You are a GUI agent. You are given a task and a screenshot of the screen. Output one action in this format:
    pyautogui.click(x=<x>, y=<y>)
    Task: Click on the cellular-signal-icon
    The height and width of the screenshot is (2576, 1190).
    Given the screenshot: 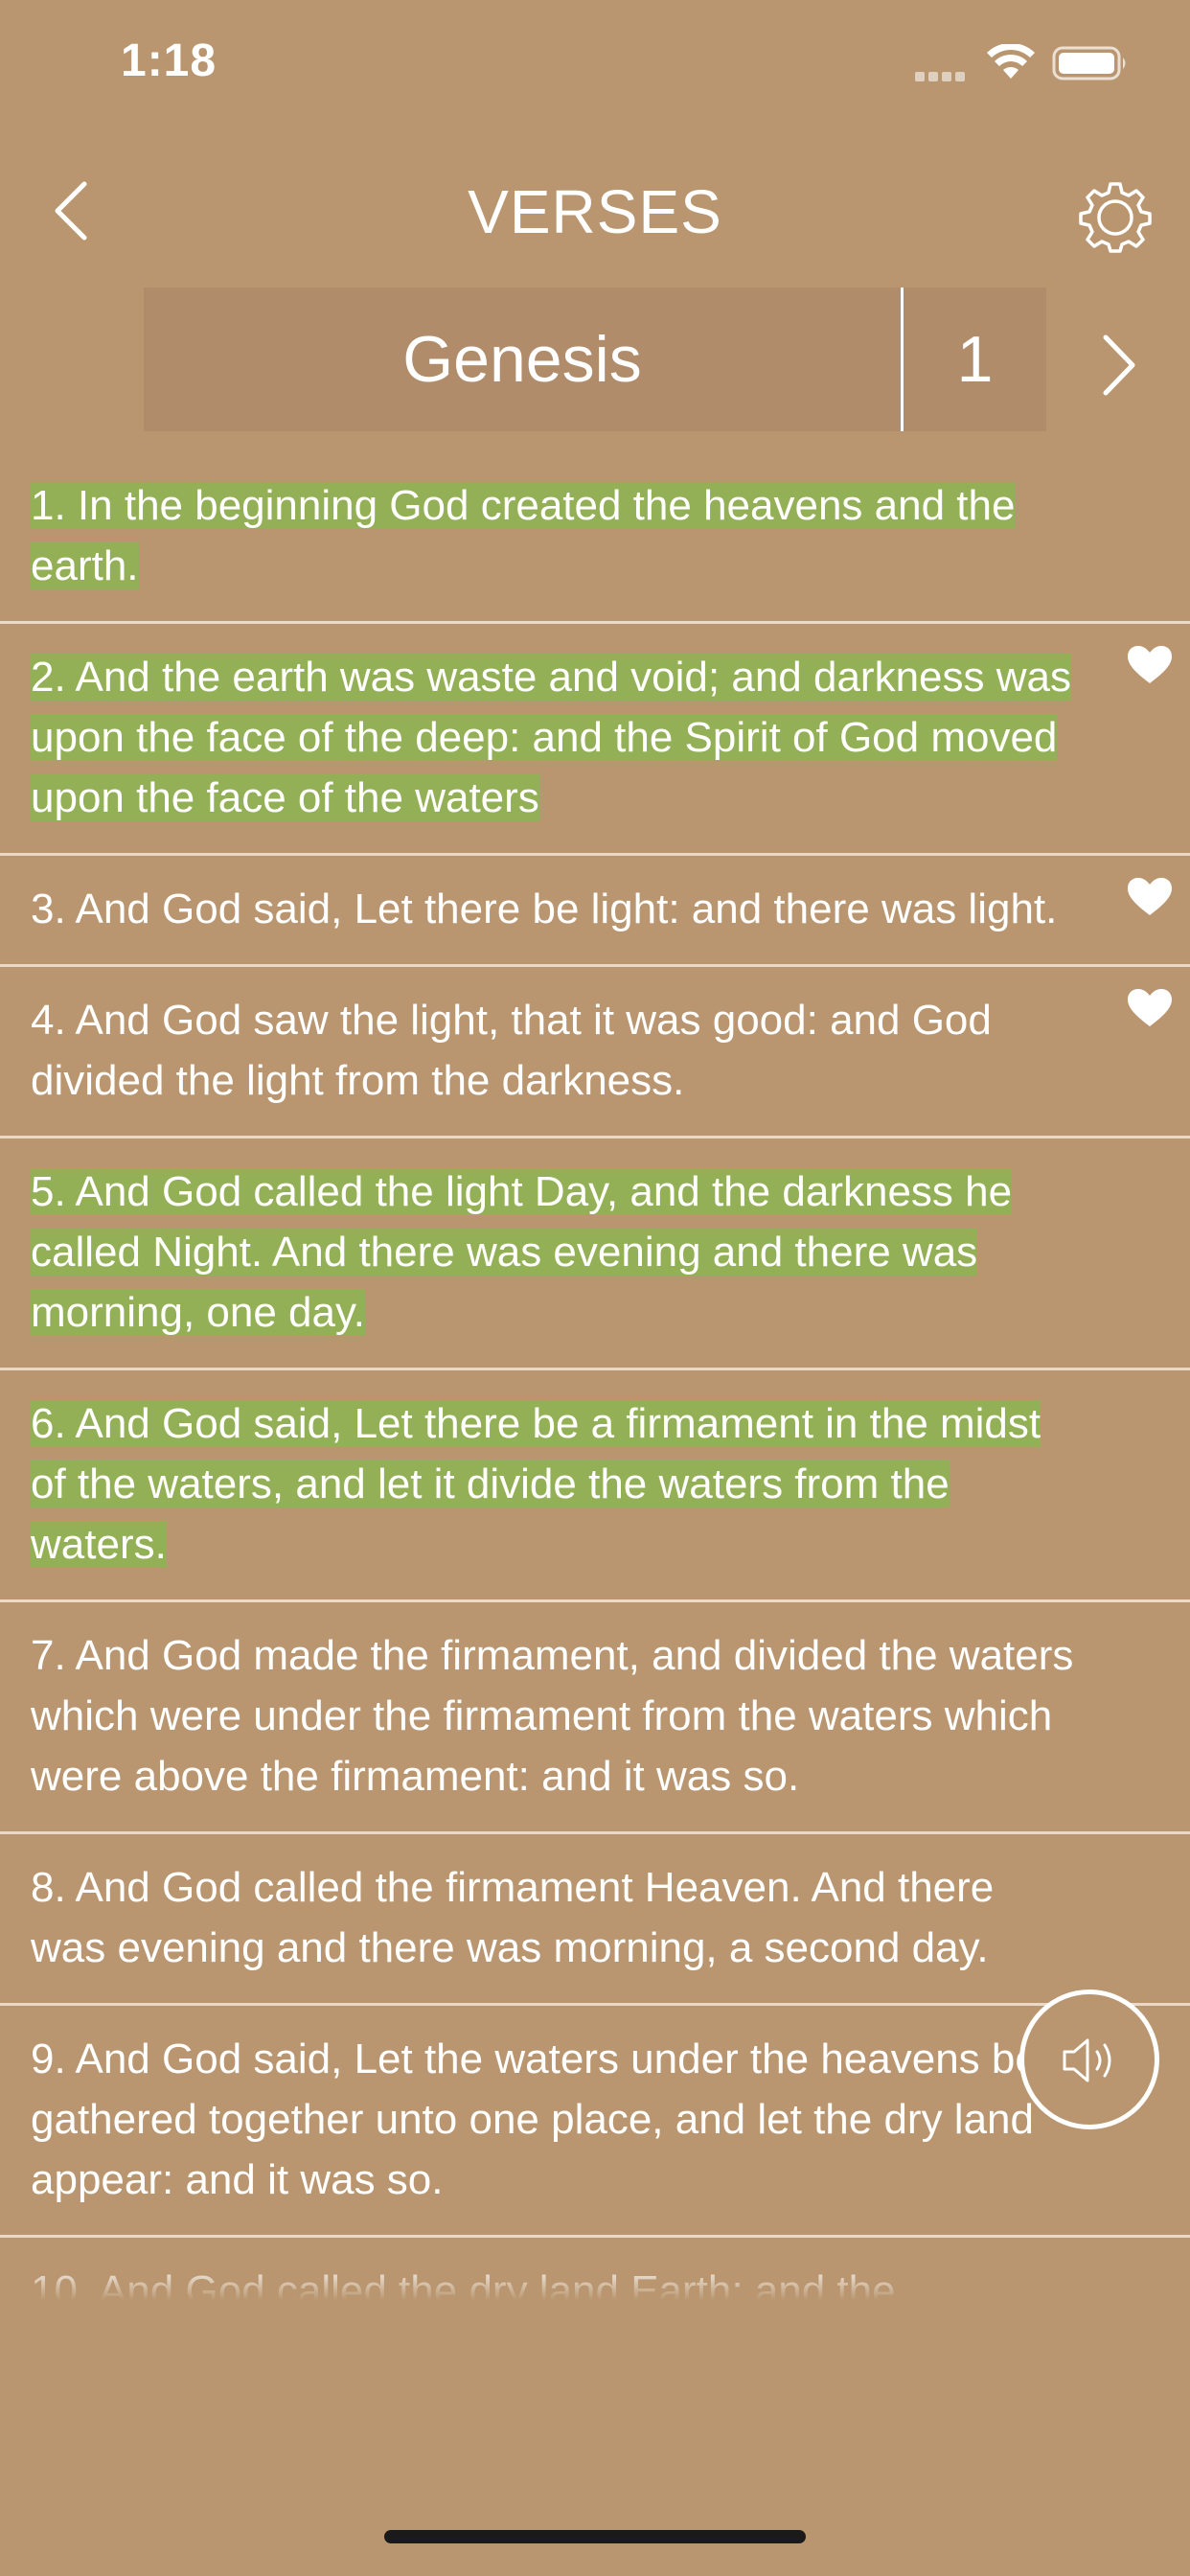 What is the action you would take?
    pyautogui.click(x=943, y=75)
    